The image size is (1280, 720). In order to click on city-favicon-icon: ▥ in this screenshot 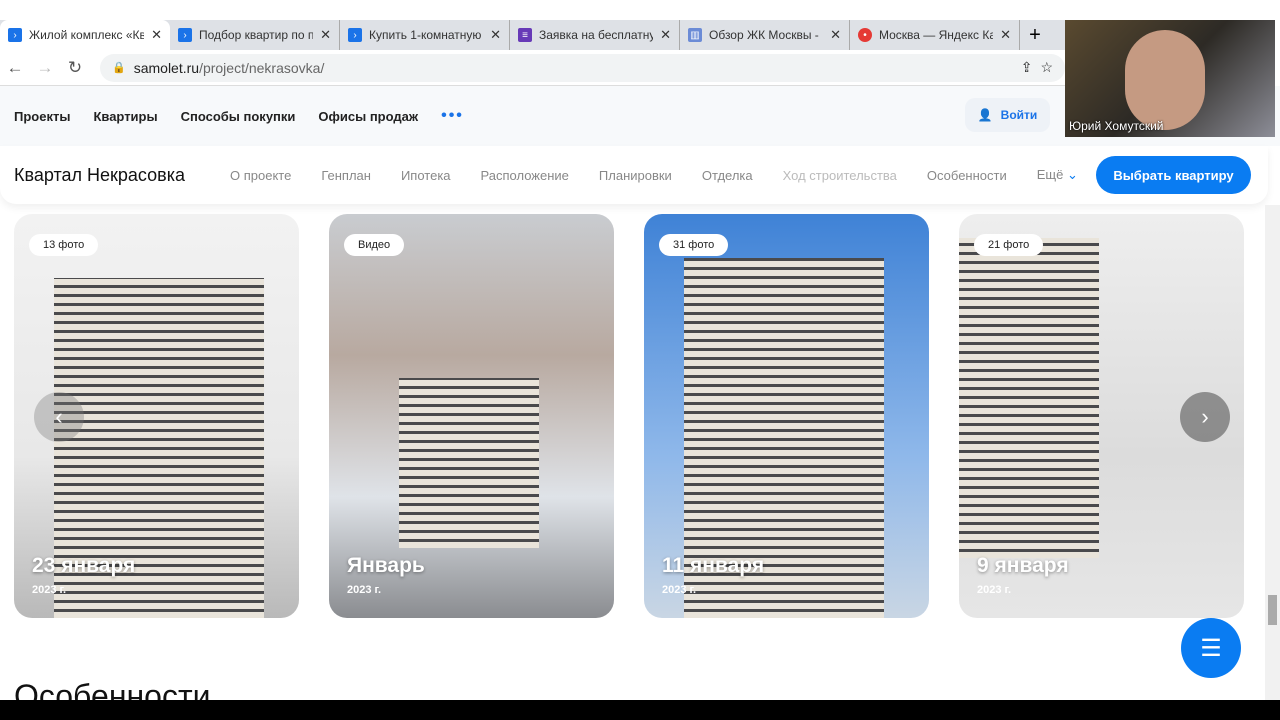, I will do `click(695, 35)`.